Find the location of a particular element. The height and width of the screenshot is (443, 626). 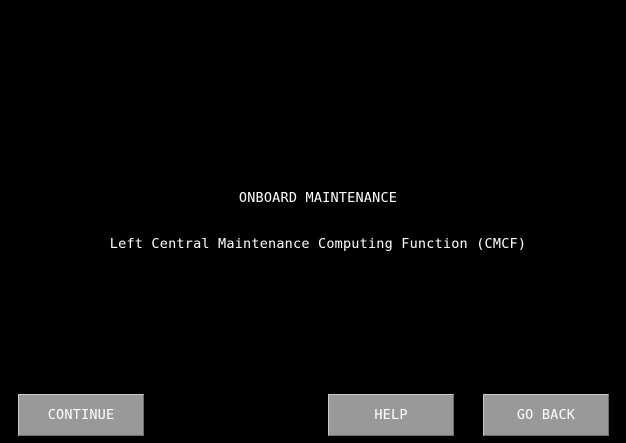

help-button-label: HELP is located at coordinates (391, 415).